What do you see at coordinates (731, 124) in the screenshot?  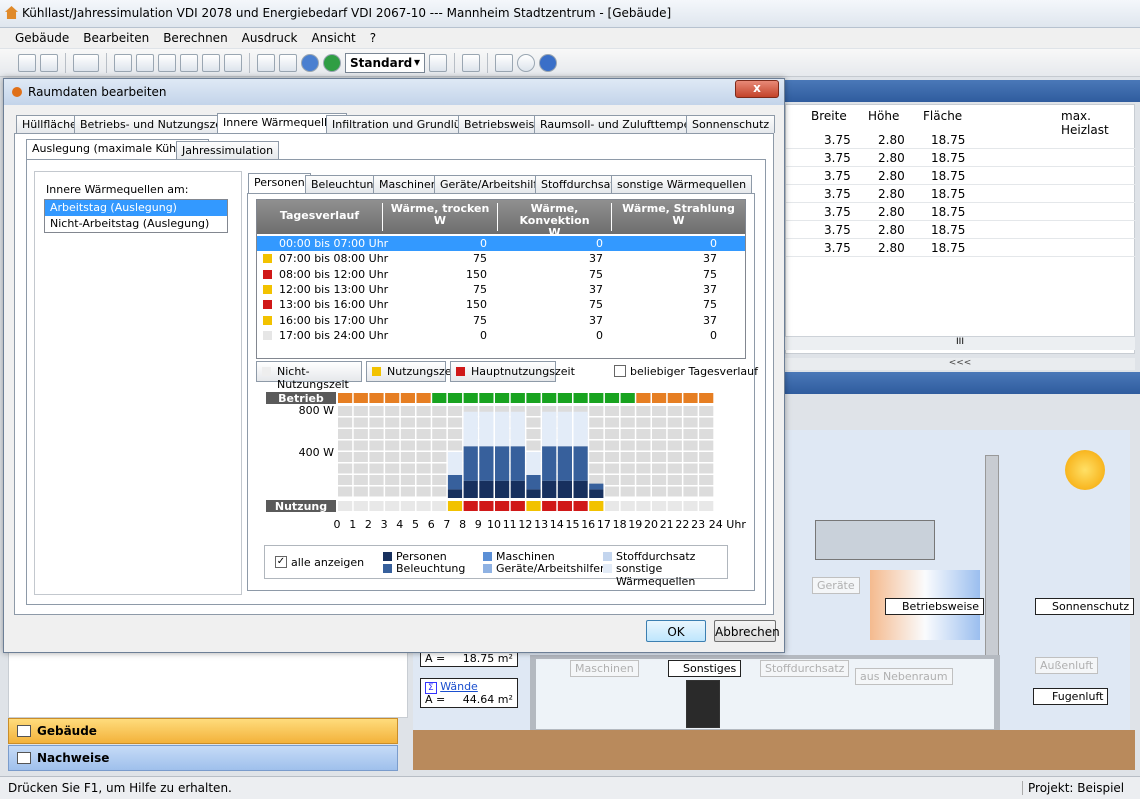 I see `tab-sonnenschutz: Sonnenschutz` at bounding box center [731, 124].